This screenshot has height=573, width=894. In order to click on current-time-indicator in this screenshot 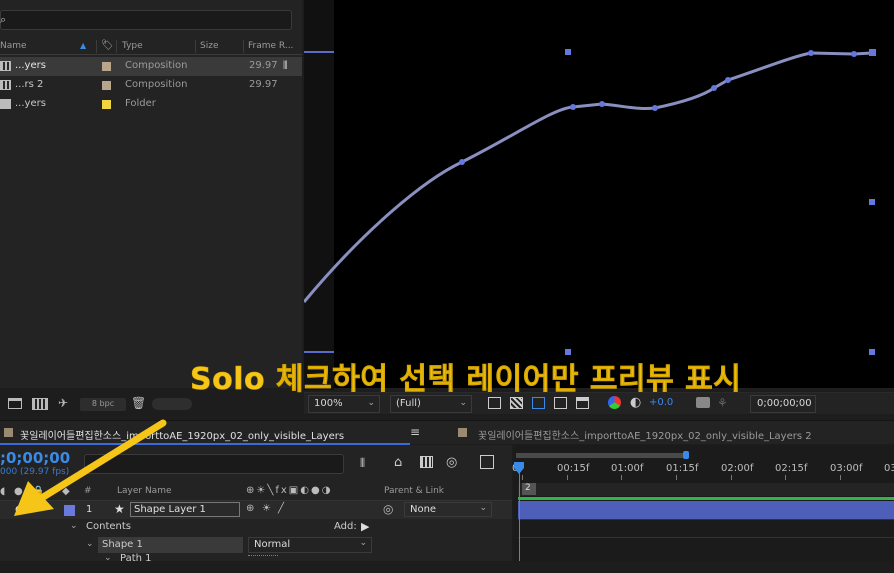, I will do `click(519, 511)`.